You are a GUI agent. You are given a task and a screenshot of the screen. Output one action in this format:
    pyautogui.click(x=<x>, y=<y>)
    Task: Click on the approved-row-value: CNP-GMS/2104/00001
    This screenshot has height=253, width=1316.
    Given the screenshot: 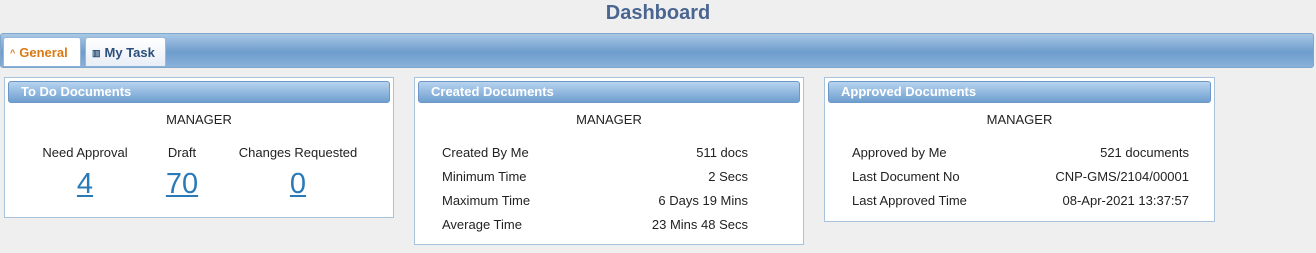 What is the action you would take?
    pyautogui.click(x=1122, y=176)
    